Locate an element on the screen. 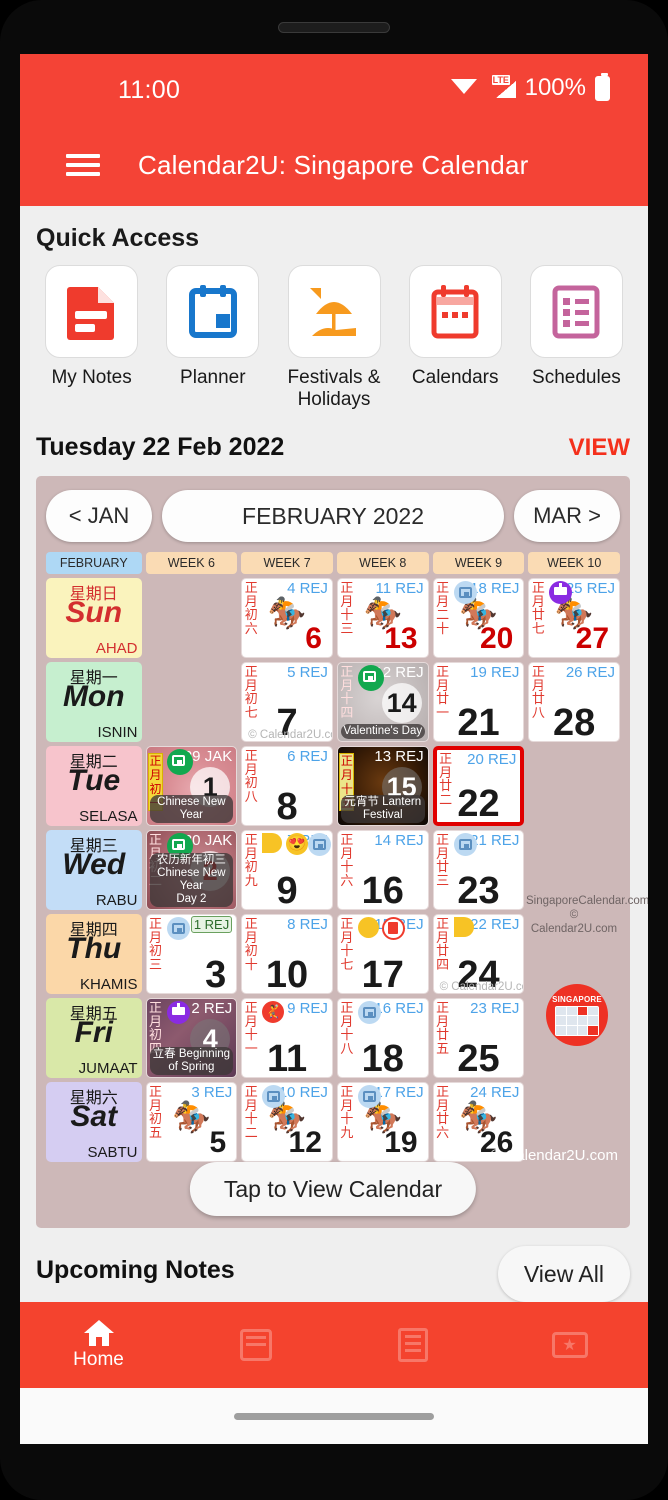 The height and width of the screenshot is (1500, 668). hijri-date: 26 REJ is located at coordinates (590, 672).